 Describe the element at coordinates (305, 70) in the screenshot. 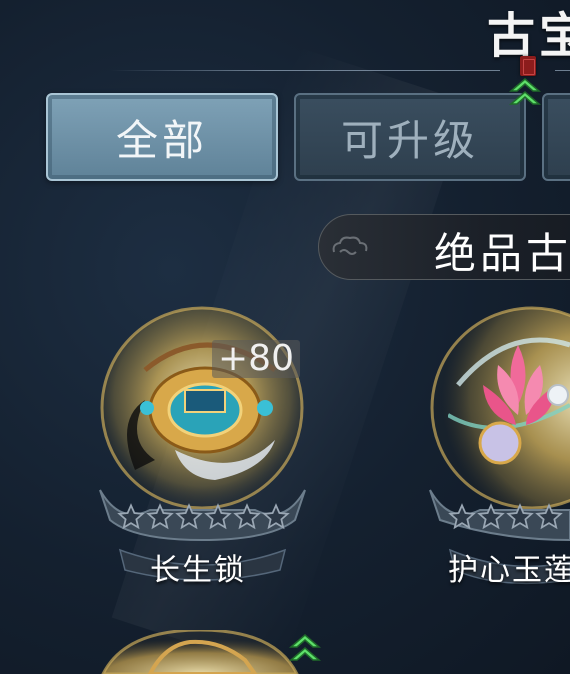

I see `title-divider` at that location.